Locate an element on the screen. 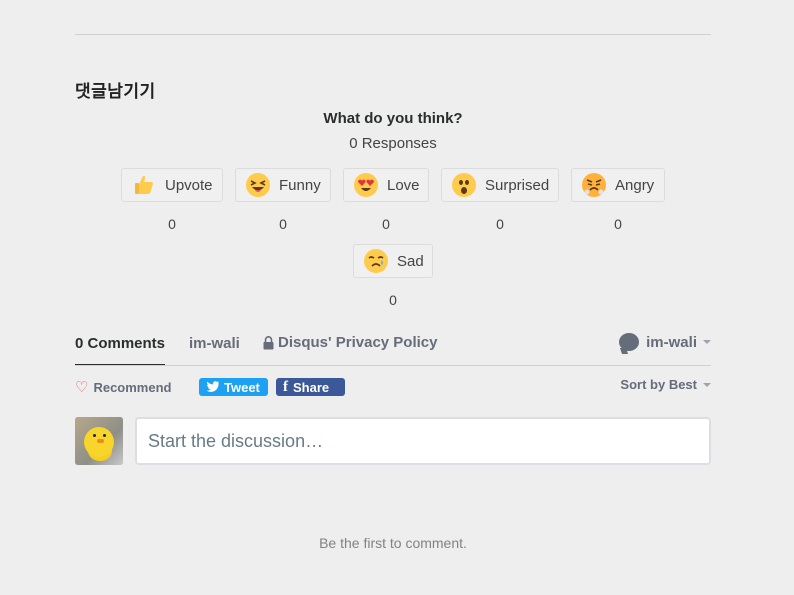 This screenshot has height=595, width=794. share-label: Share is located at coordinates (311, 387).